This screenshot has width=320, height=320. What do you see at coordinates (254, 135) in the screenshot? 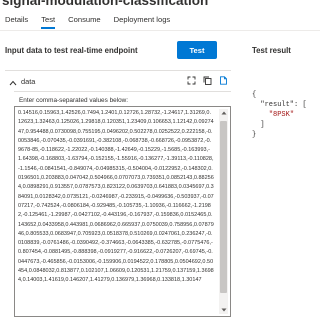
I see `json-close-brace: }` at bounding box center [254, 135].